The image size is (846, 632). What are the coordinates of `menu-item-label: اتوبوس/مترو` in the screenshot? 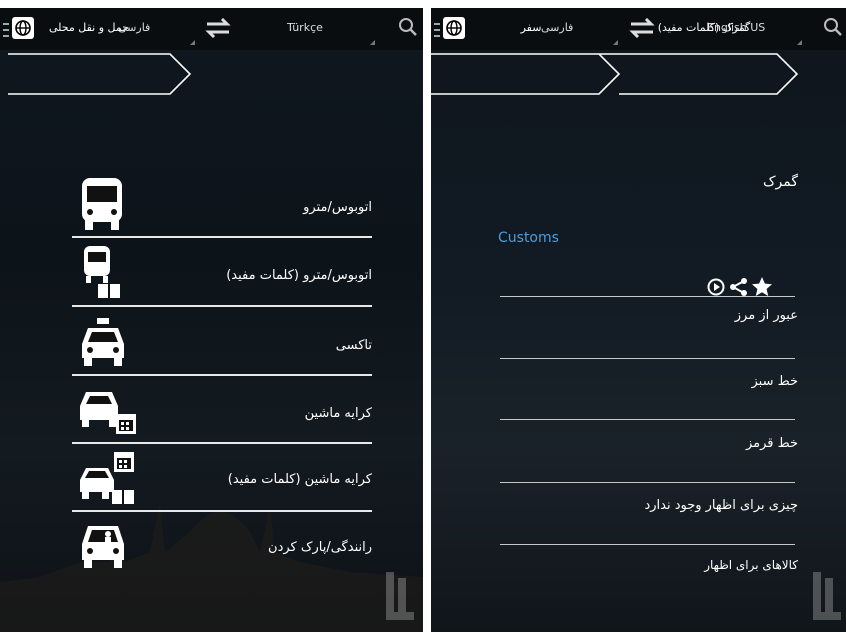 It's located at (337, 207).